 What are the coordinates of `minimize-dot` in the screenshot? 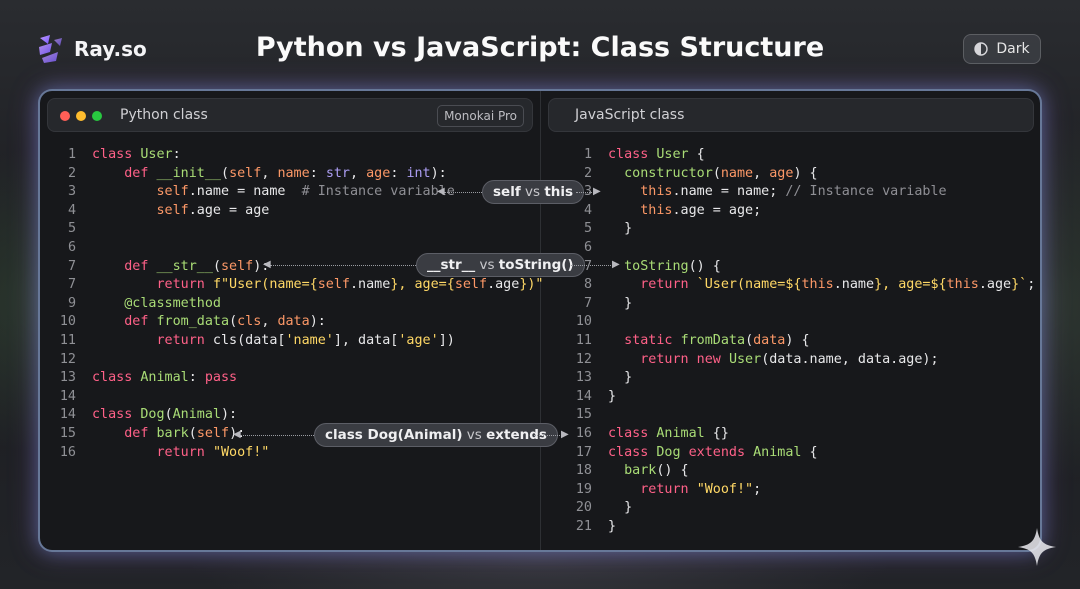 It's located at (81, 116).